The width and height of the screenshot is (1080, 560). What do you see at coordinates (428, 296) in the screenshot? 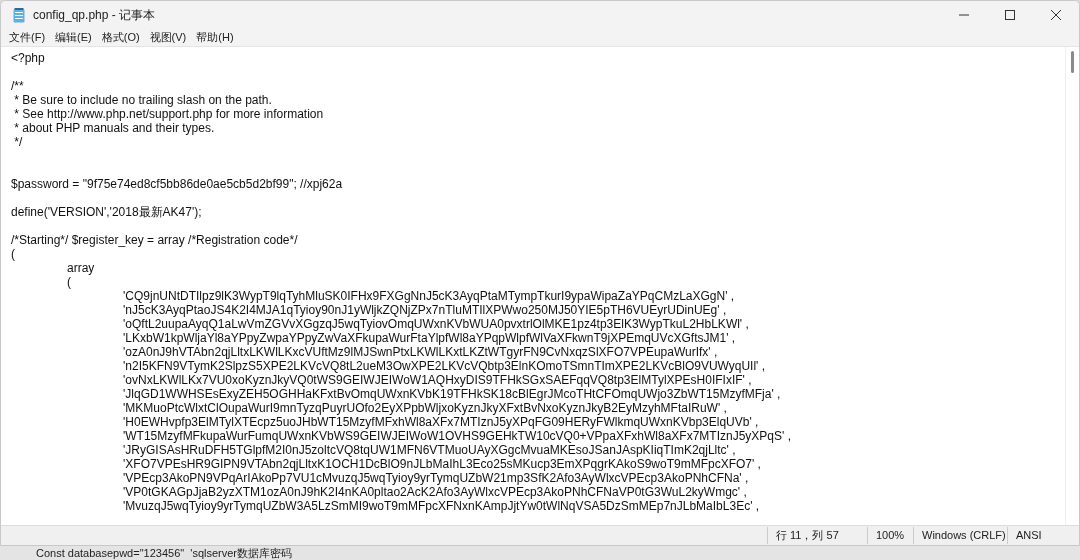
I see `code-line: 'CQ9jnUNtDTIlpz9lK3WypT9lqTyhMluSK0IFHx9FXGgNnJ5cK3AyqPtaMTympTkurI9ypaWipaZaYPqCMzLaXGgN' ,` at bounding box center [428, 296].